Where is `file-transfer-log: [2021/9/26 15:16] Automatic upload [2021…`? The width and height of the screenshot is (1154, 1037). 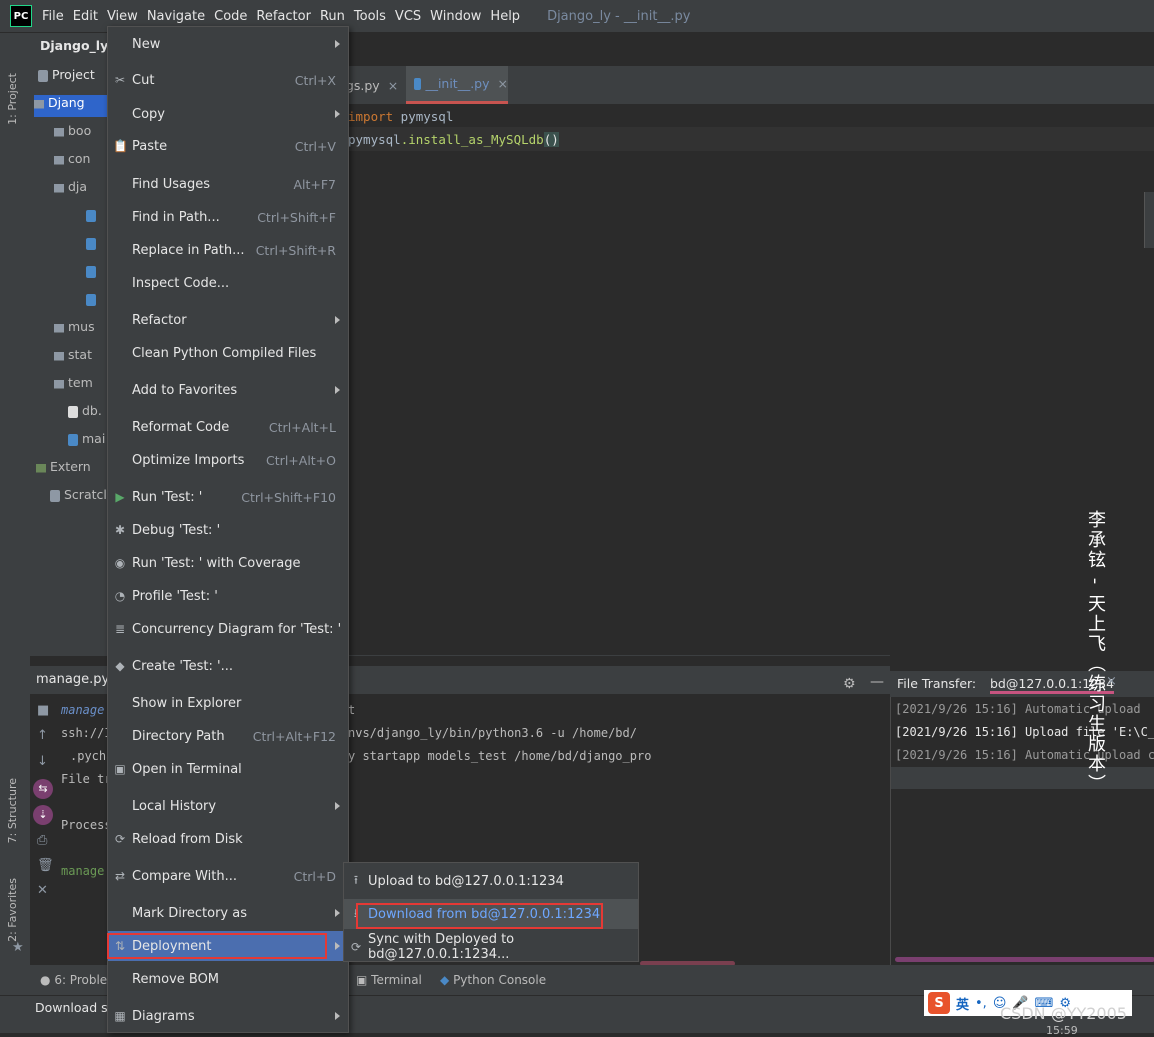
file-transfer-log: [2021/9/26 15:16] Automatic upload [2021… is located at coordinates (1022, 832).